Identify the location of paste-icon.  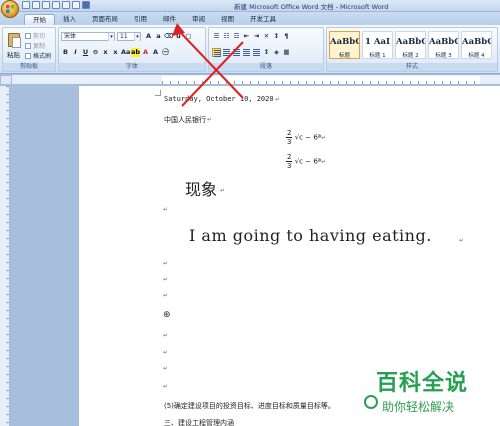
(14, 40).